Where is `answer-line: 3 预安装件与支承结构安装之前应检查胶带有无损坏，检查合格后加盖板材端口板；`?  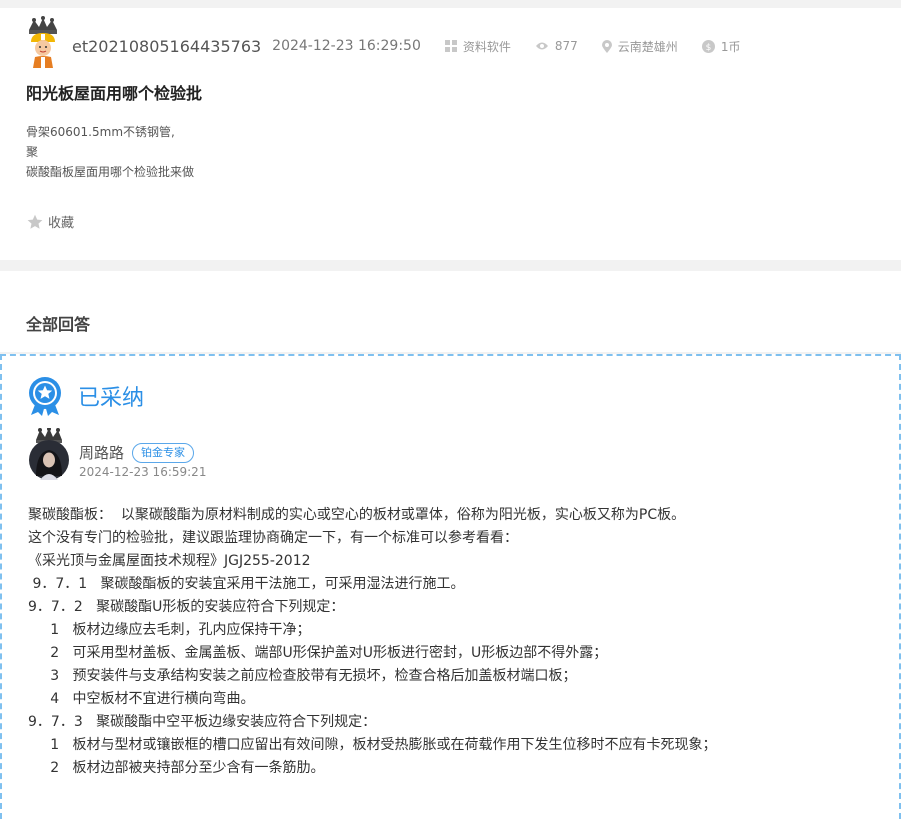 answer-line: 3 预安装件与支承结构安装之前应检查胶带有无损坏，检查合格后加盖板材端口板； is located at coordinates (302, 676).